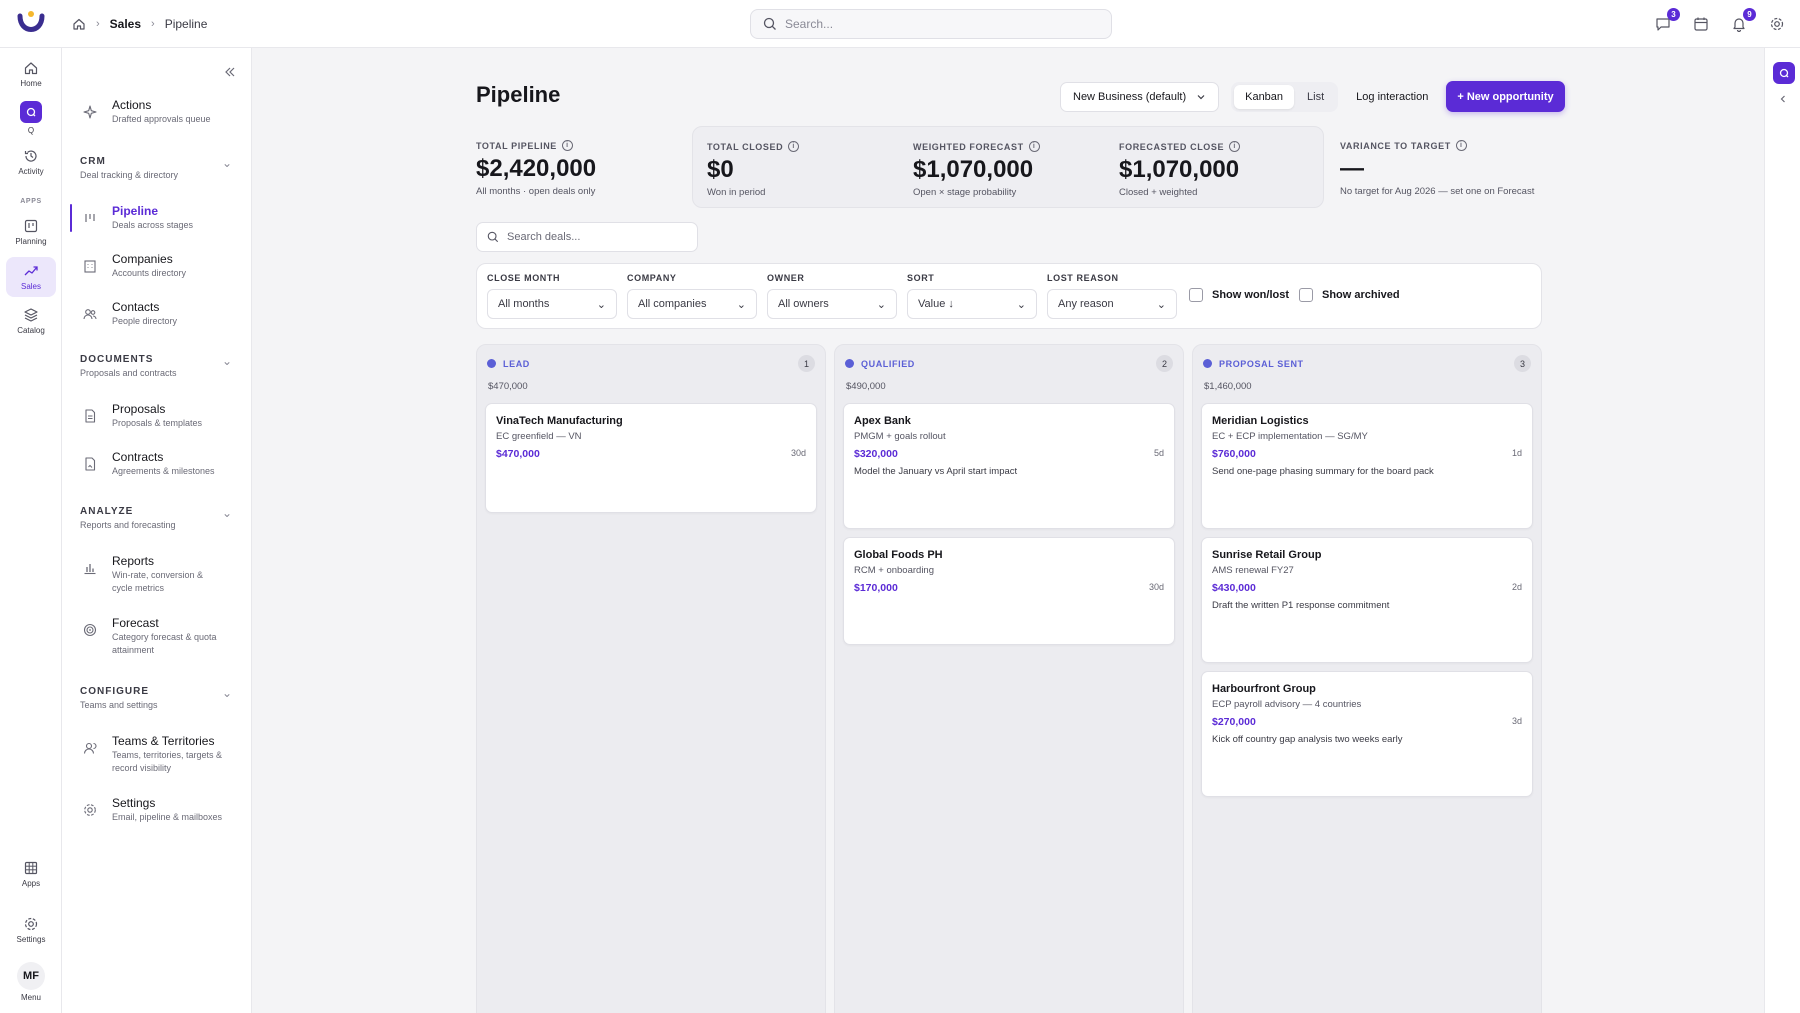 Image resolution: width=1800 pixels, height=1013 pixels. What do you see at coordinates (31, 277) in the screenshot?
I see `rail-sales: Sales` at bounding box center [31, 277].